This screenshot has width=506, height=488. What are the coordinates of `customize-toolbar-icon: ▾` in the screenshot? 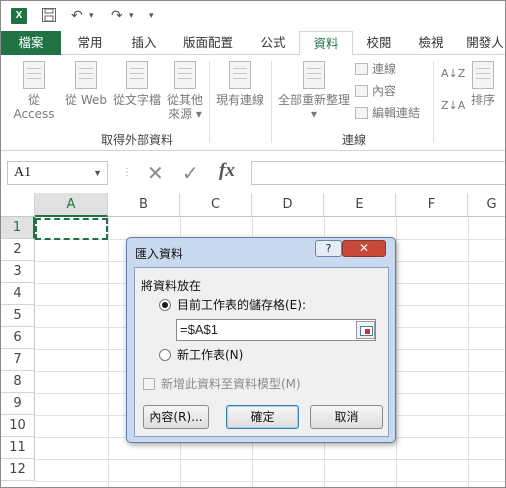 It's located at (151, 16).